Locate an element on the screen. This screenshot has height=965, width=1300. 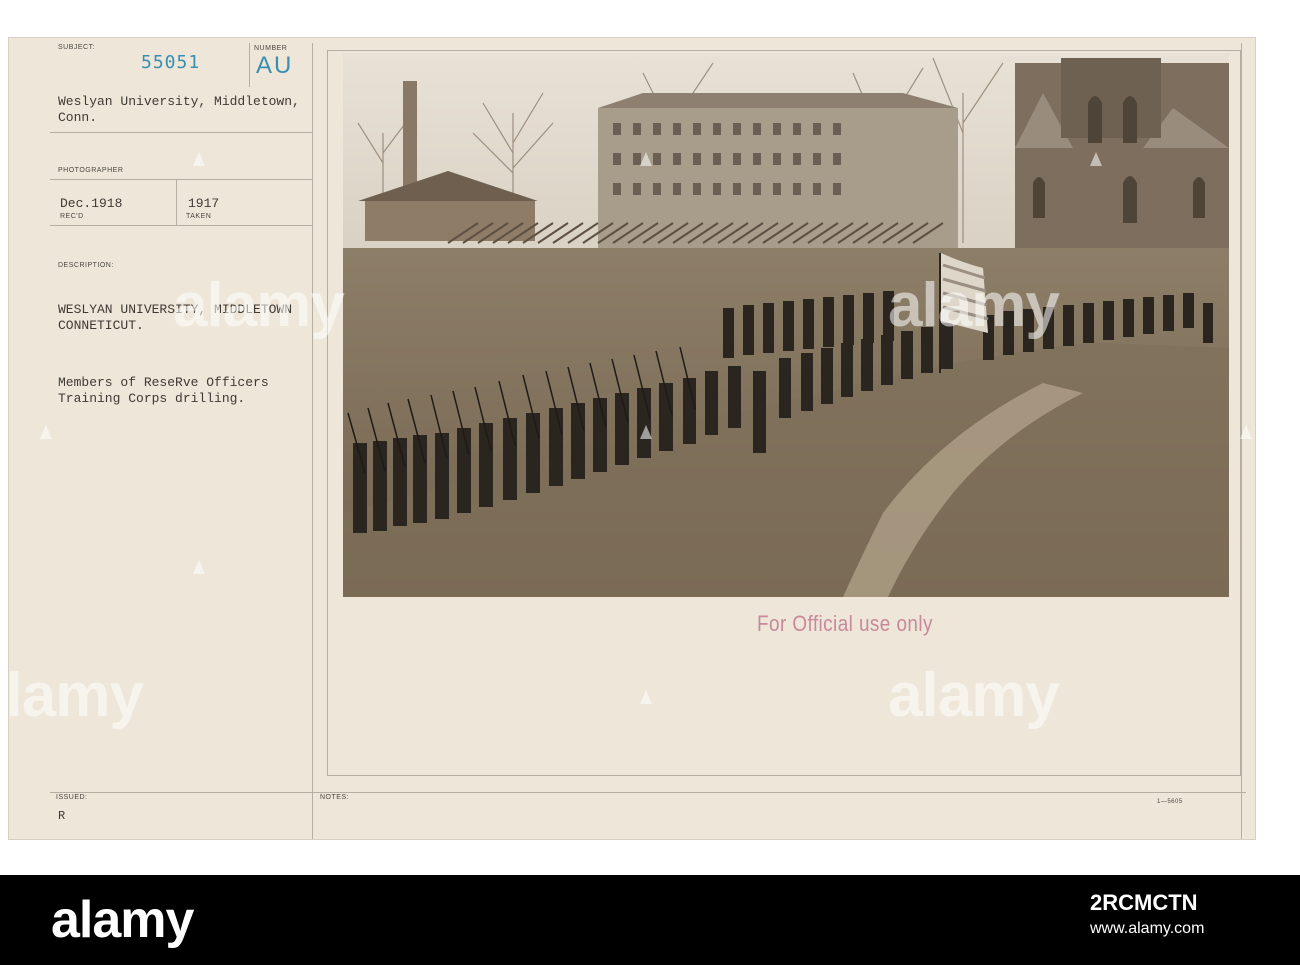
issued-label: ISSUED: is located at coordinates (72, 797).